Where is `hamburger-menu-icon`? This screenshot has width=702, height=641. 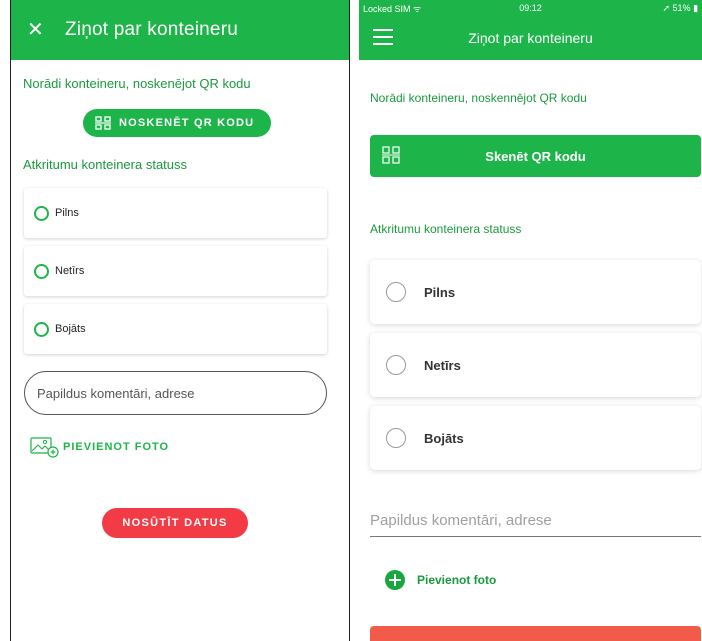
hamburger-menu-icon is located at coordinates (383, 37).